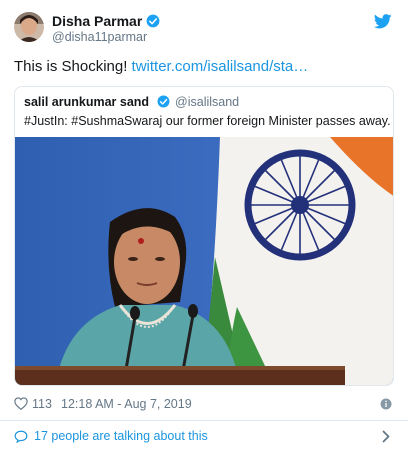  I want to click on twitter-bird-icon, so click(382, 24).